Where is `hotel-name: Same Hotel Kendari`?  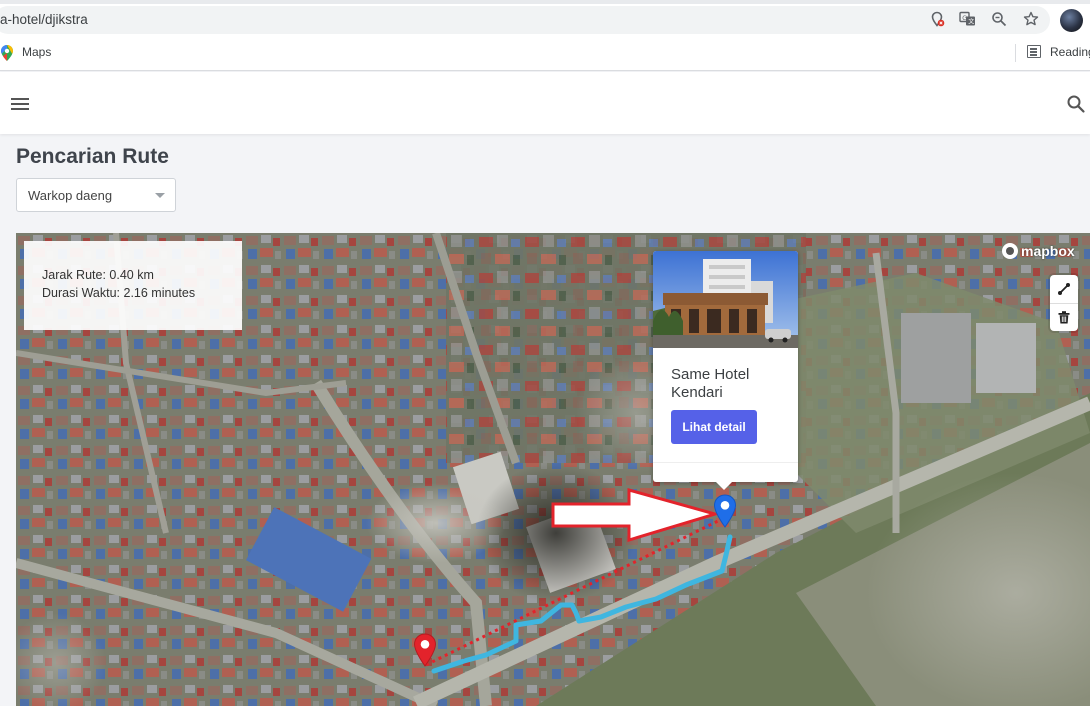 hotel-name: Same Hotel Kendari is located at coordinates (710, 383).